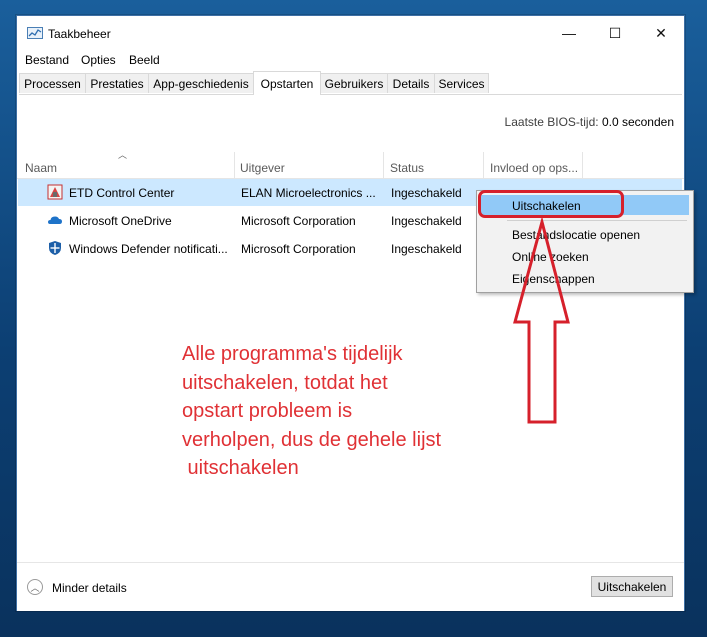  I want to click on tab-gebruikers: Gebruikers, so click(354, 83).